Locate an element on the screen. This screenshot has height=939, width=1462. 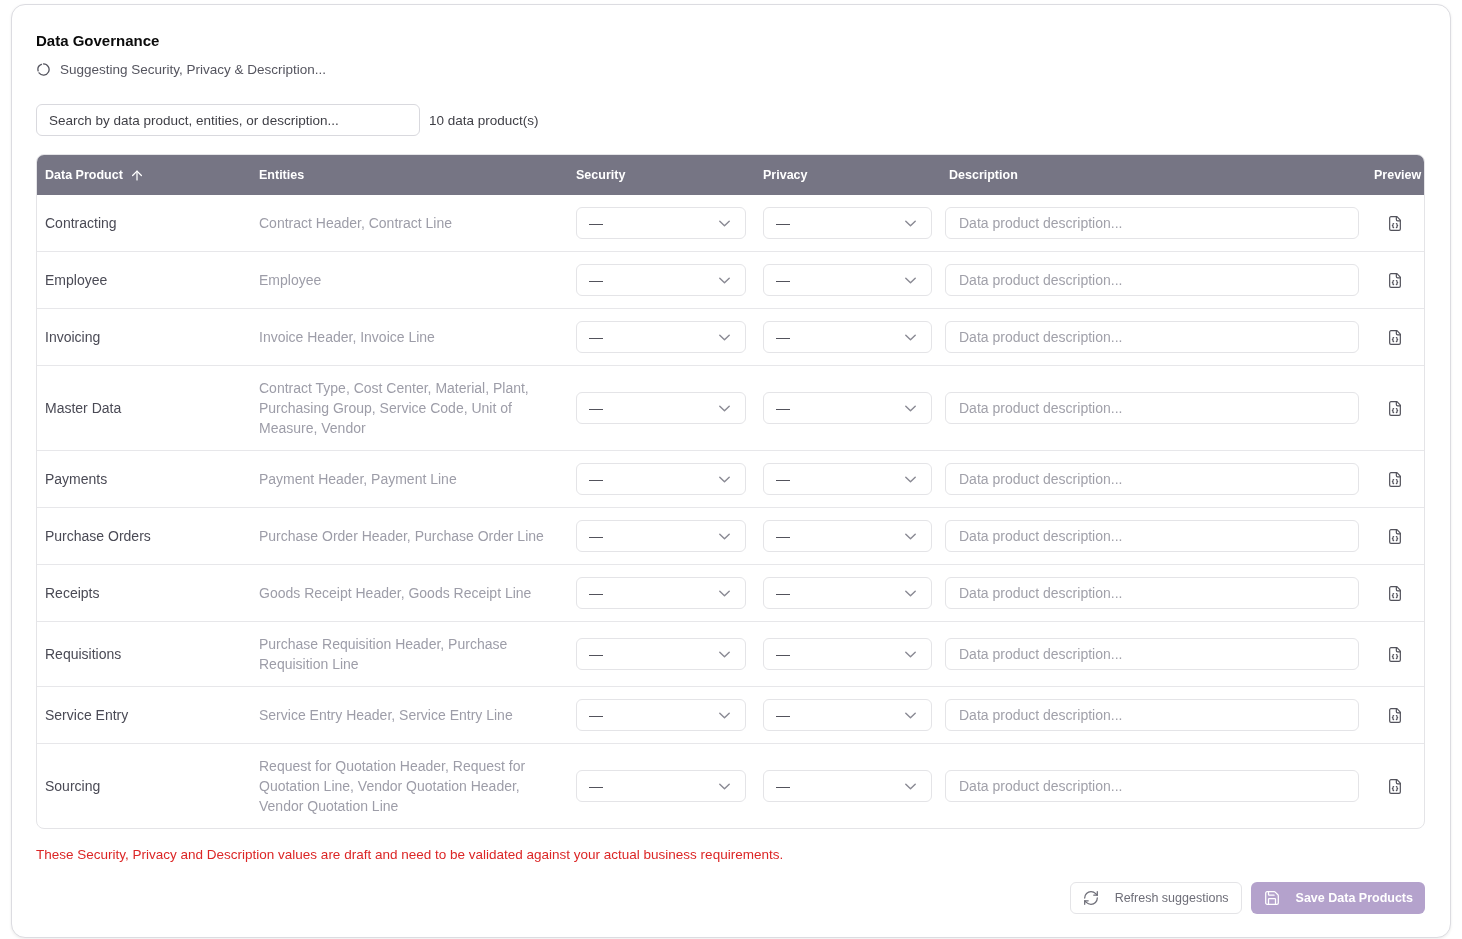
product-name: Receipts is located at coordinates (72, 593).